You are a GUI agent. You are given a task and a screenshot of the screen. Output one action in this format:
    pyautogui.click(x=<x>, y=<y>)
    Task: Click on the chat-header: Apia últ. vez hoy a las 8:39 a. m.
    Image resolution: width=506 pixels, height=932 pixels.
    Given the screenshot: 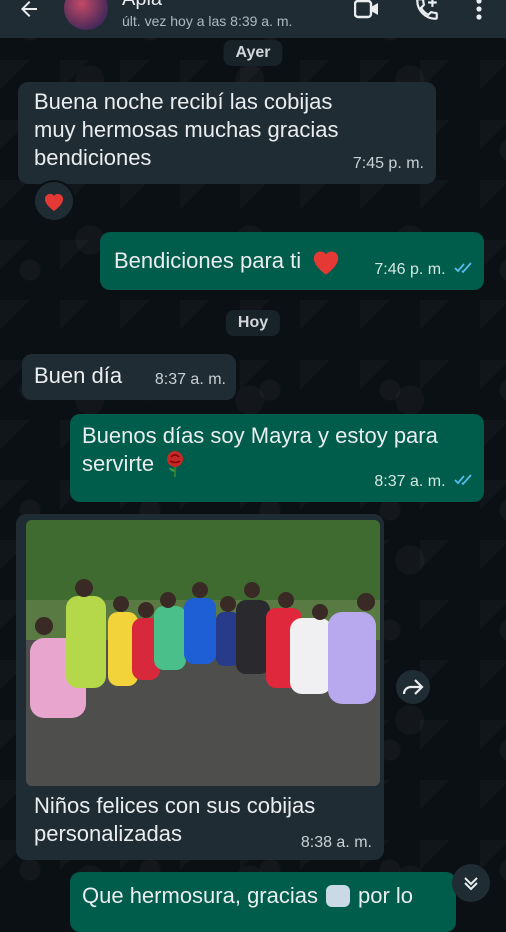 What is the action you would take?
    pyautogui.click(x=253, y=19)
    